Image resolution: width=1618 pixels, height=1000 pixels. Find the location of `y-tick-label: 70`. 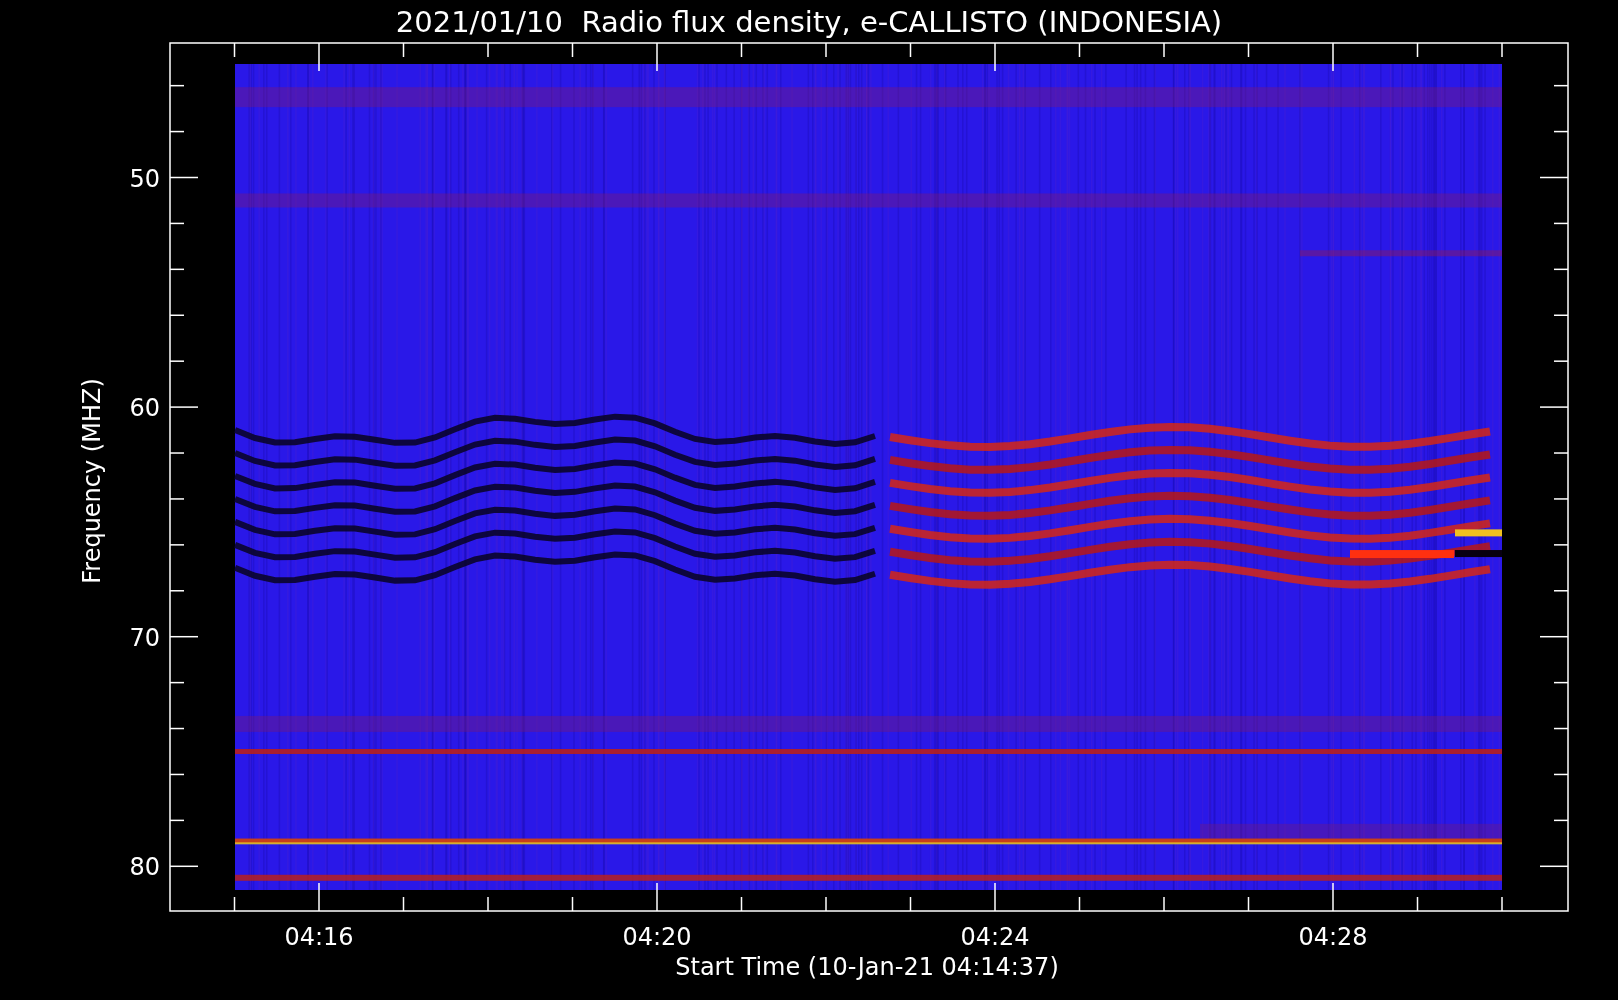

y-tick-label: 70 is located at coordinates (144, 637).